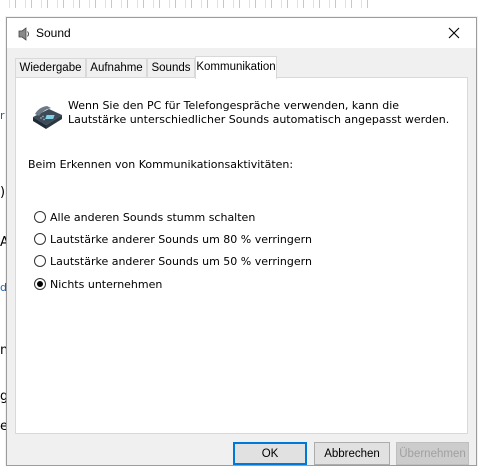  Describe the element at coordinates (116, 67) in the screenshot. I see `tab-aufnahme: Aufnahme` at that location.